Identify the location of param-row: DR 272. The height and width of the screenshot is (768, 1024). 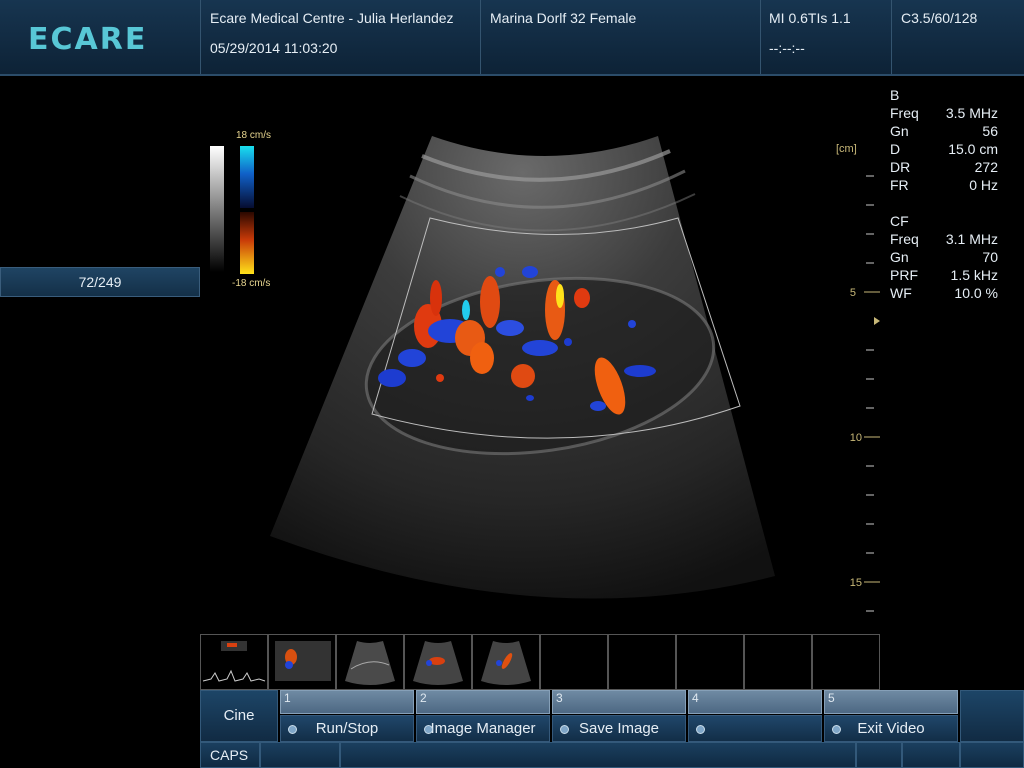
(944, 167).